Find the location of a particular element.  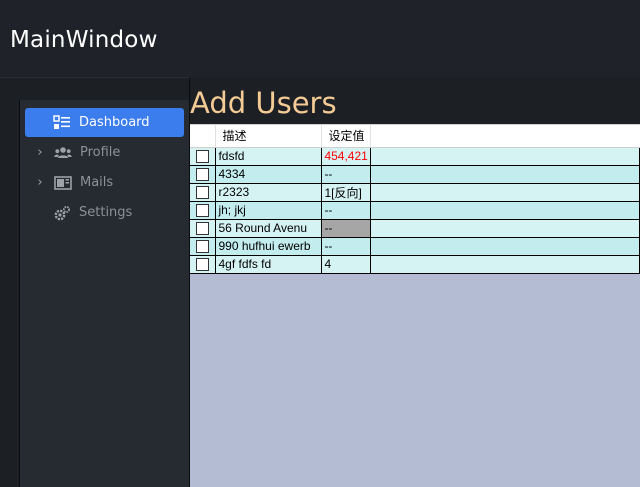

table-row: 56 Round Avenu -- is located at coordinates (415, 228).